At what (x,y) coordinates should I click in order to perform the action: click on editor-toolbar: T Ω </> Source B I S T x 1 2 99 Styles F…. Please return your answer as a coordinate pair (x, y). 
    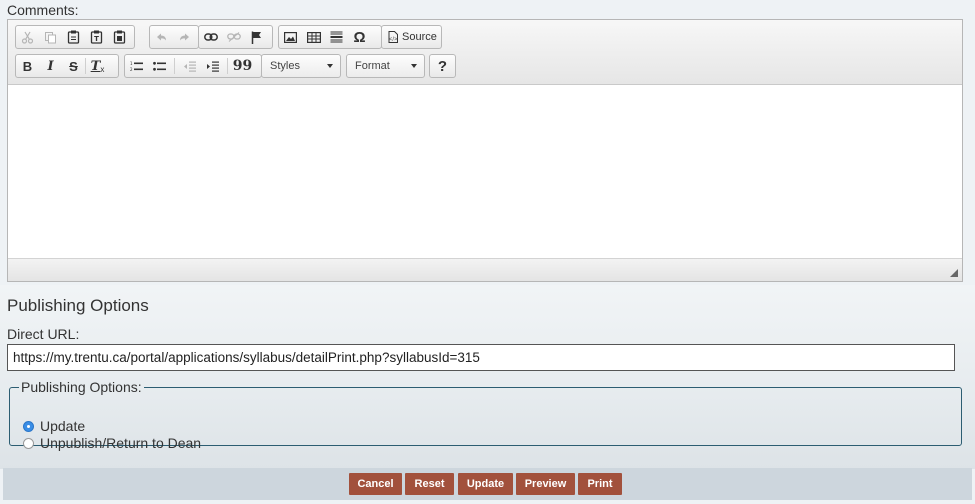
    Looking at the image, I should click on (485, 52).